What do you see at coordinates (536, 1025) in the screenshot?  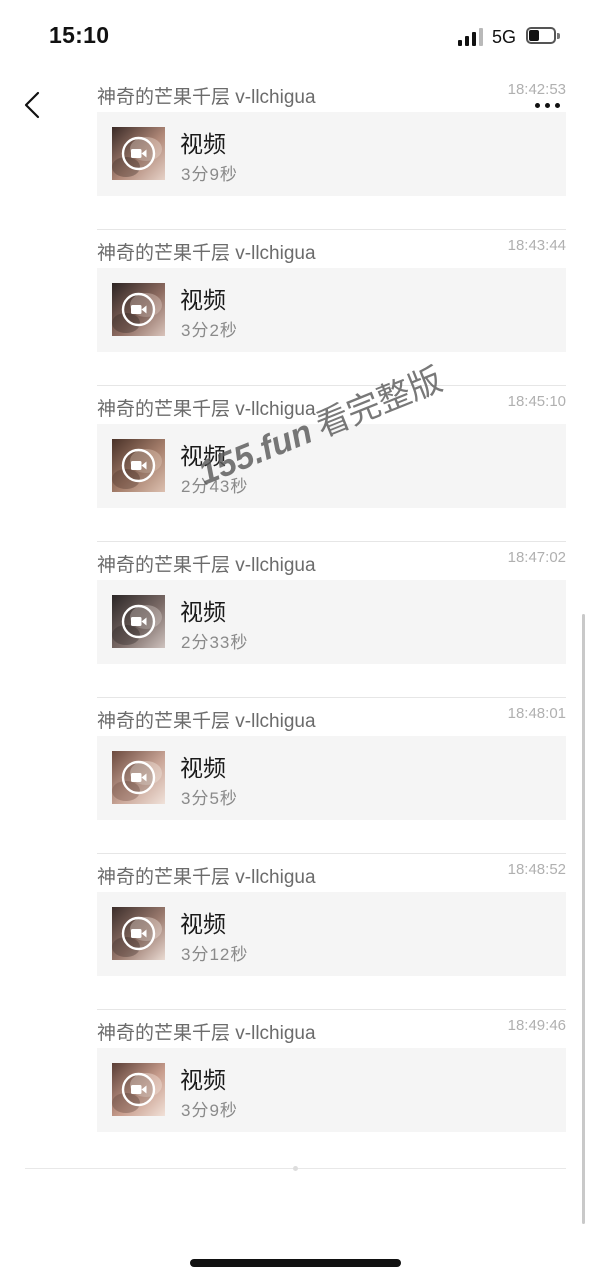 I see `message-timestamp: 18:49:46` at bounding box center [536, 1025].